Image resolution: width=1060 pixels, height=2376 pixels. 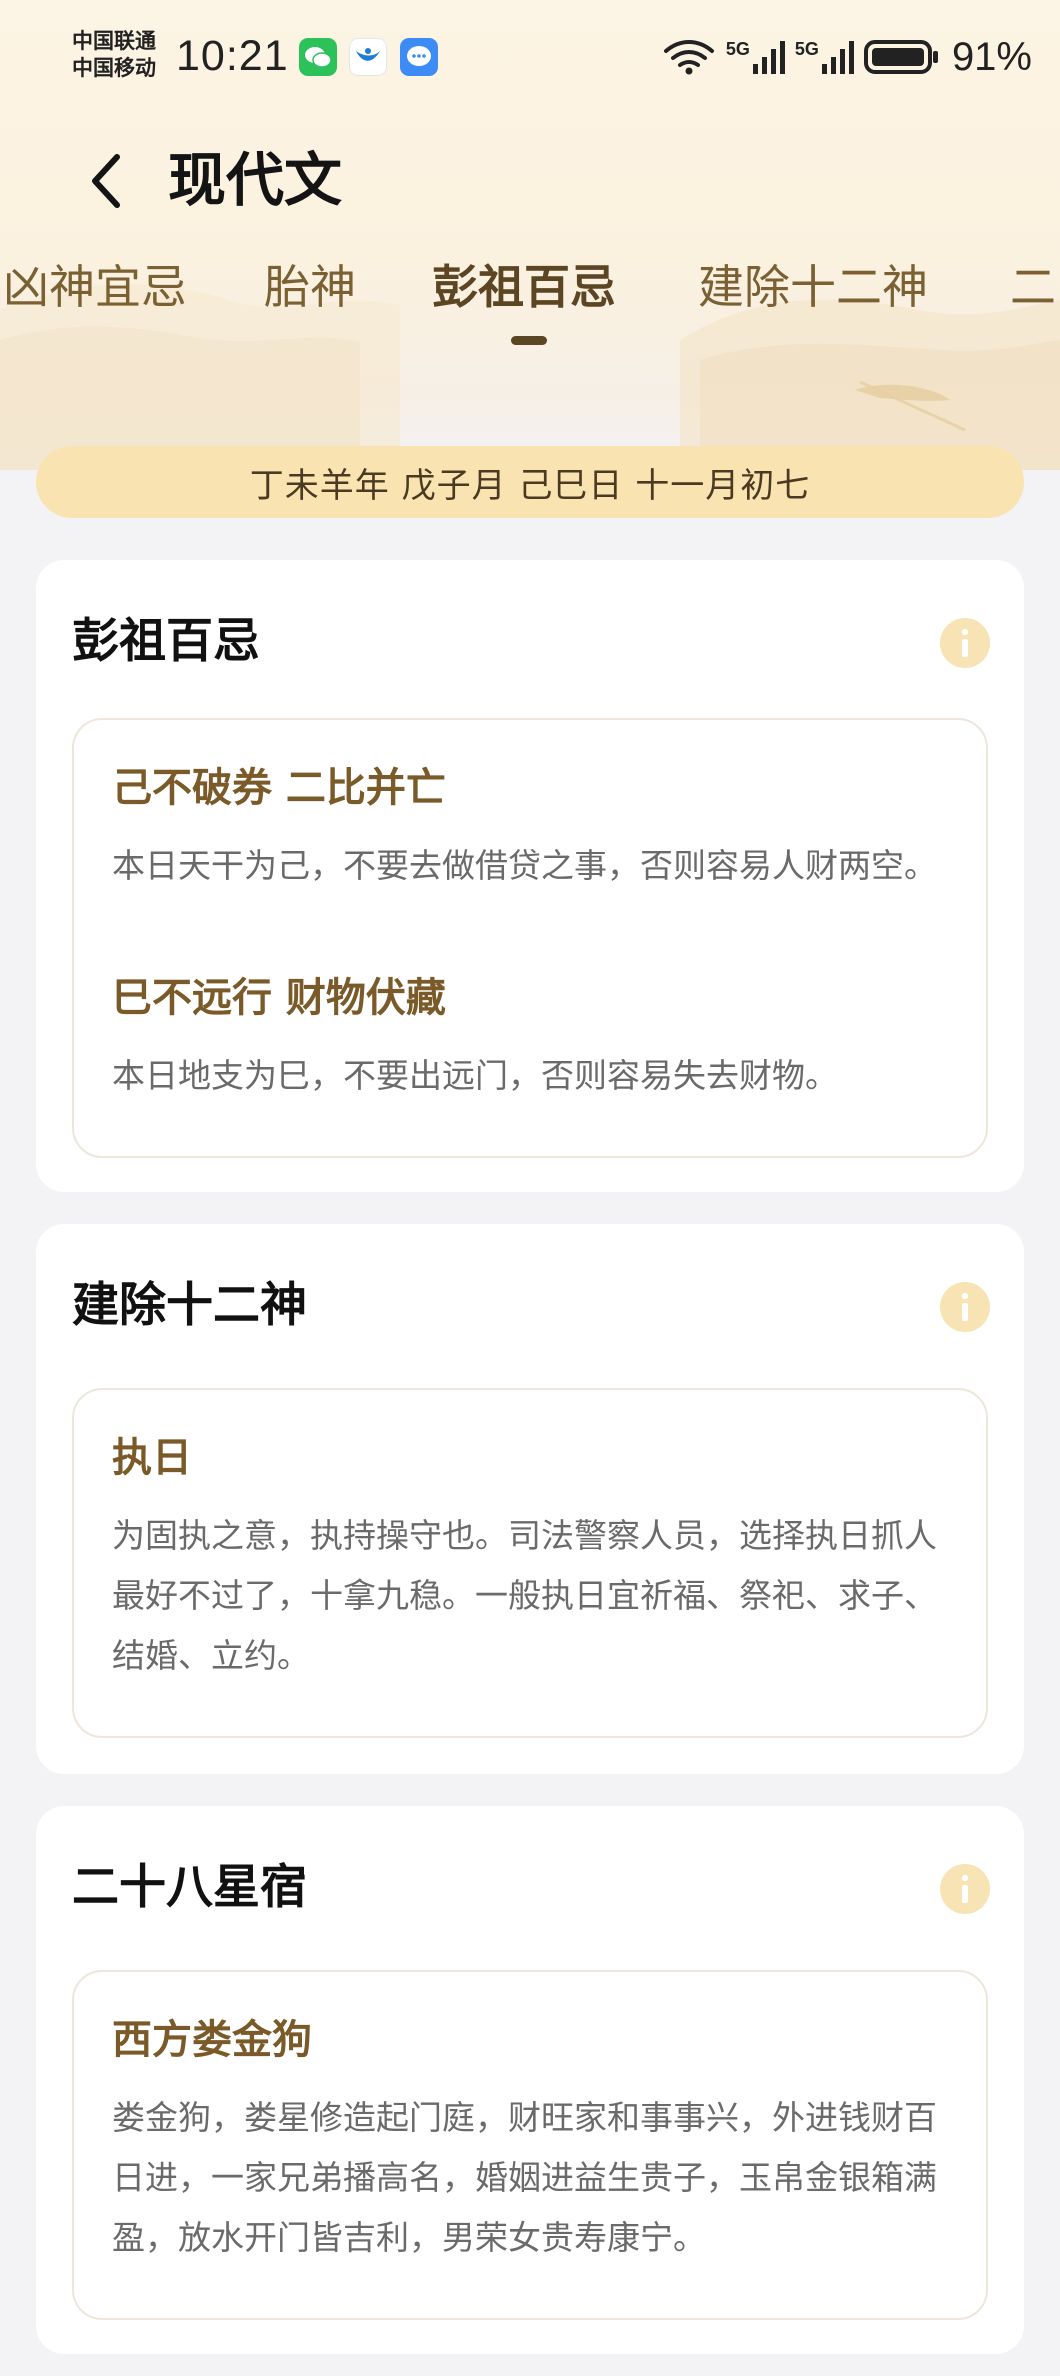 I want to click on page-title: 现代文, so click(x=255, y=180).